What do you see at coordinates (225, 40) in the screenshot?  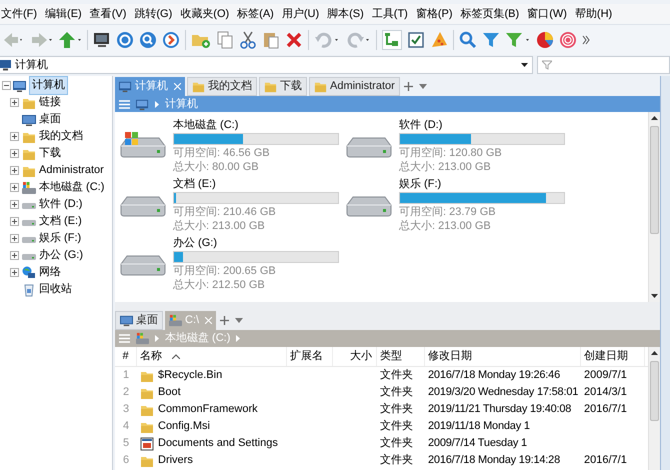 I see `copy-icon` at bounding box center [225, 40].